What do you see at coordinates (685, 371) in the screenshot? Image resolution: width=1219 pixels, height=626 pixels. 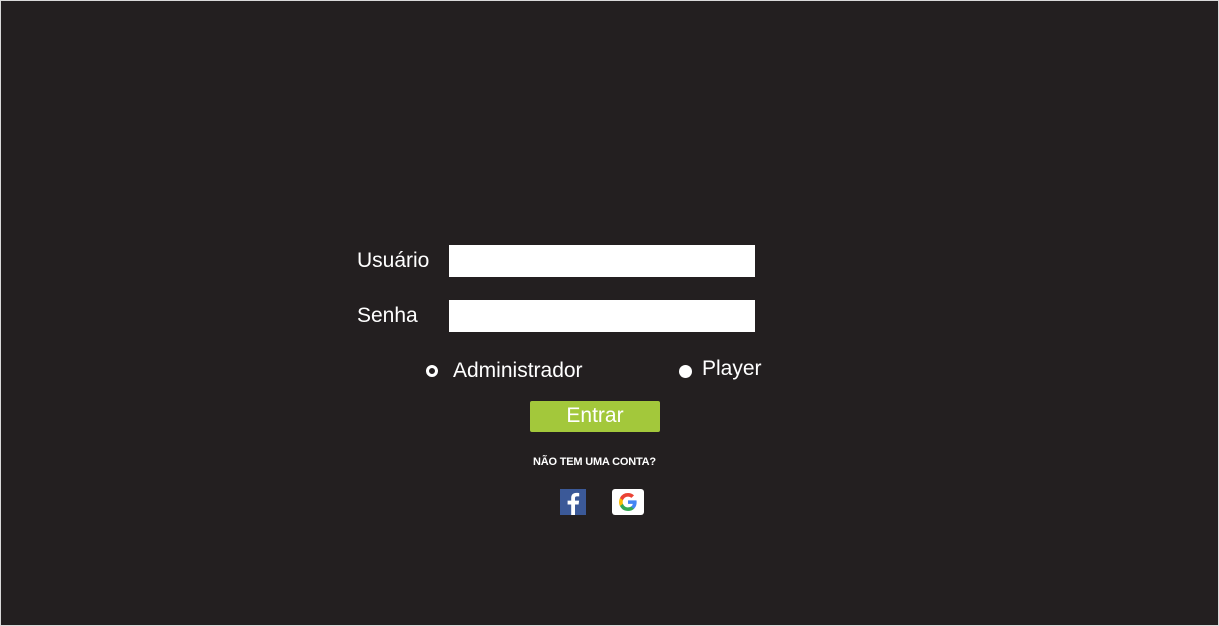 I see `radio-player` at bounding box center [685, 371].